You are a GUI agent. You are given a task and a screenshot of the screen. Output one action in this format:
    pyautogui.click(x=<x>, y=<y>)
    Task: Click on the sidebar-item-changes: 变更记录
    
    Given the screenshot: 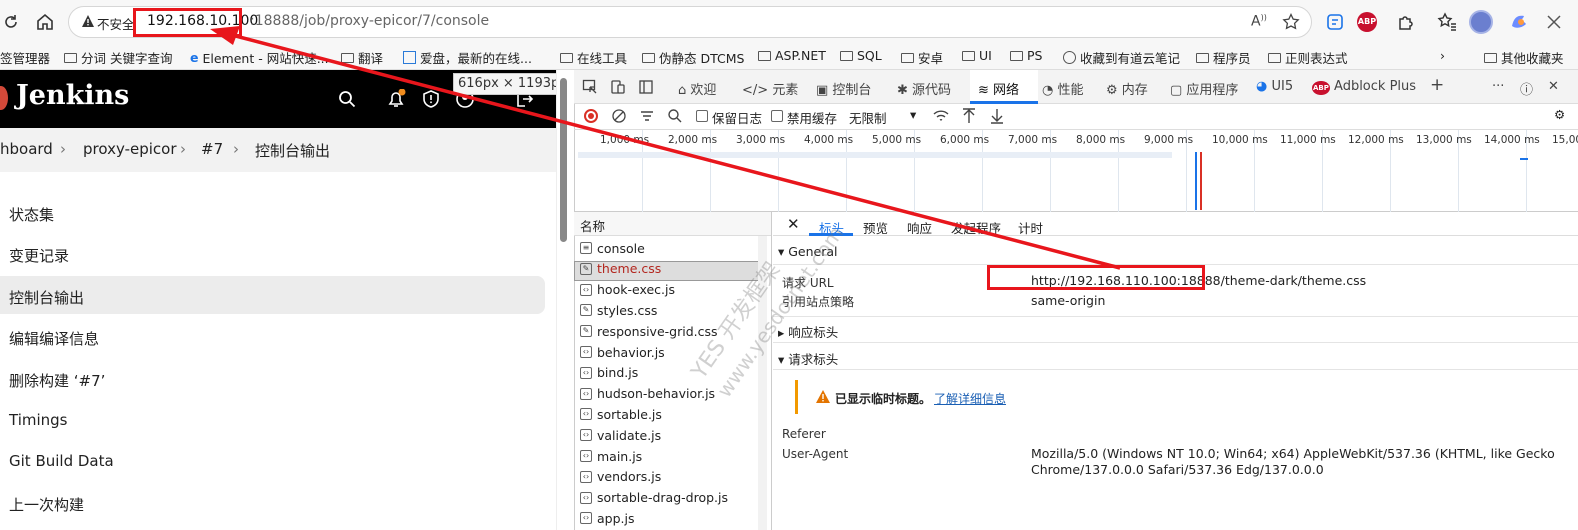 What is the action you would take?
    pyautogui.click(x=39, y=255)
    